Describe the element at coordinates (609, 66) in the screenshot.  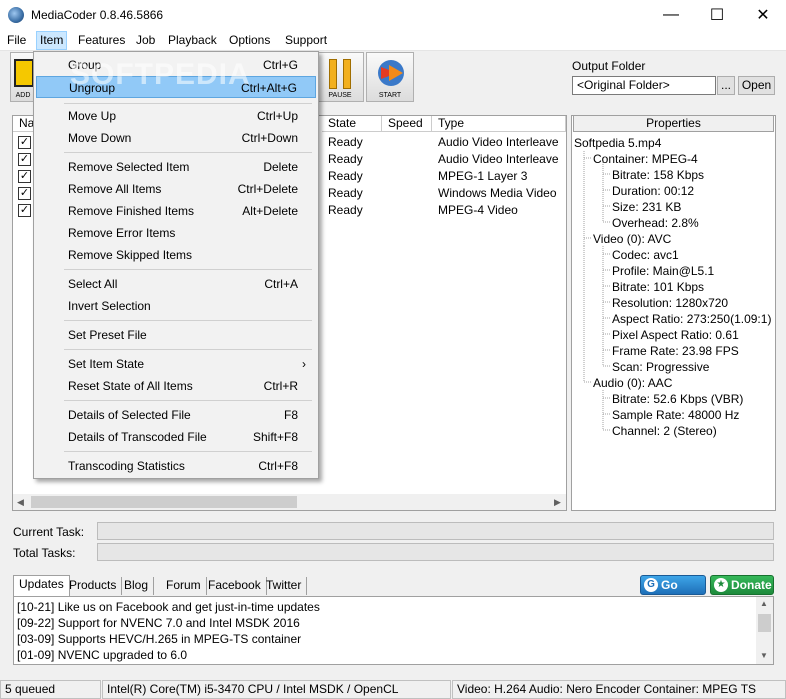
I see `output-folder-label: Output Folder` at that location.